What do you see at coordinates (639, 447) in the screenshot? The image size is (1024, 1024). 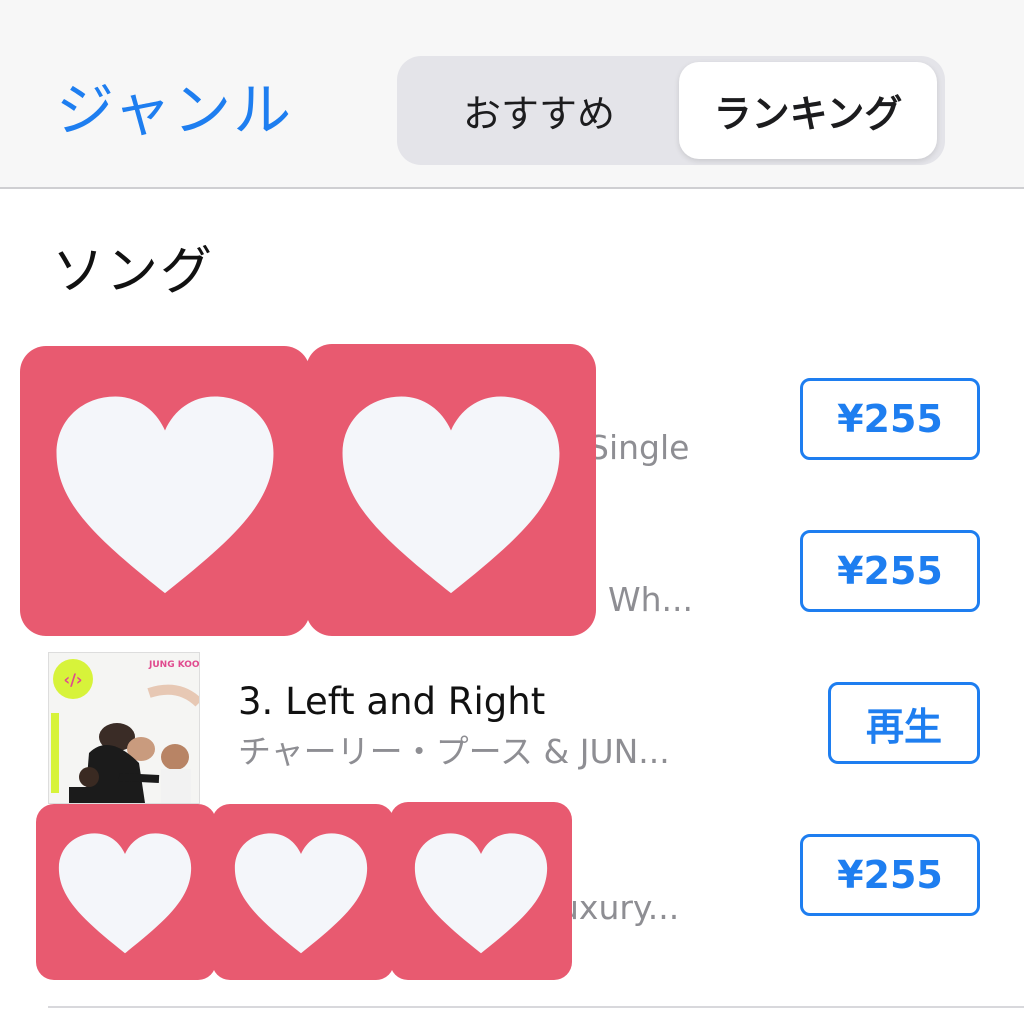 I see `song-artist: Single` at bounding box center [639, 447].